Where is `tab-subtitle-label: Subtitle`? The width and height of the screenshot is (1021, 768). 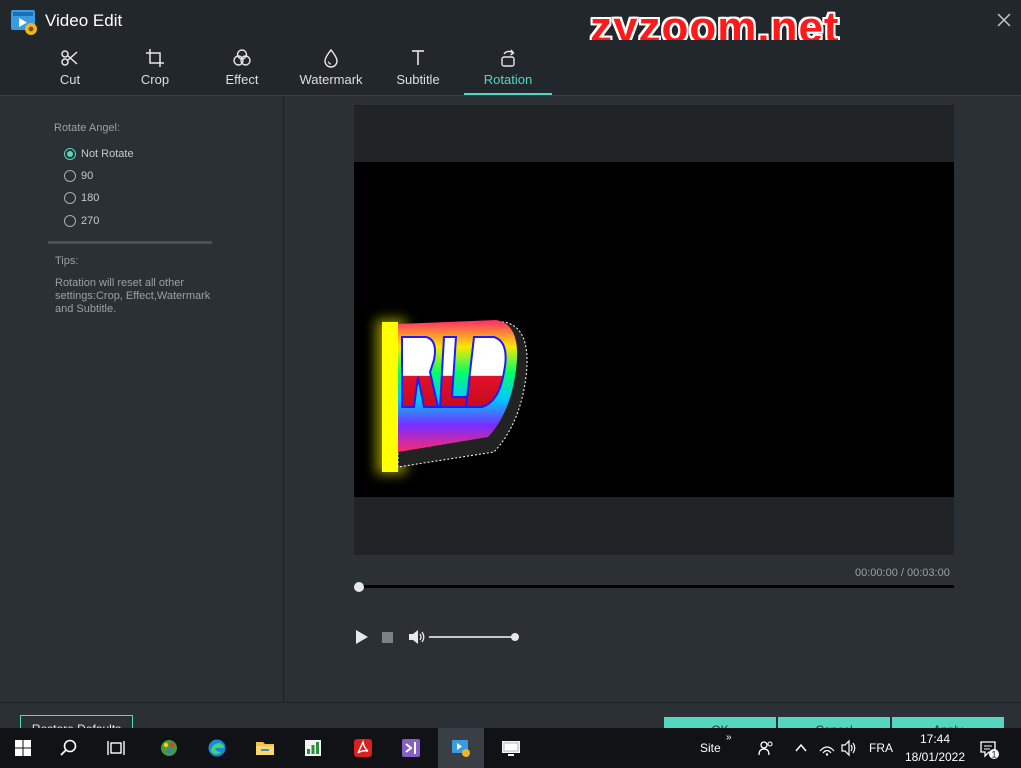
tab-subtitle-label: Subtitle is located at coordinates (418, 79).